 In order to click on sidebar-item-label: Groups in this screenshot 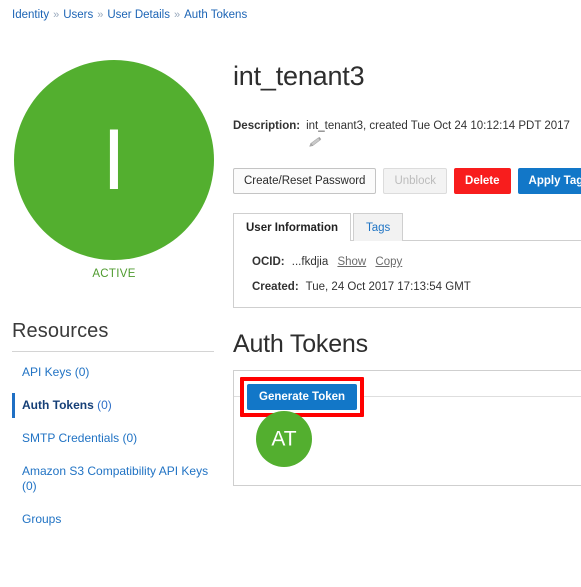, I will do `click(42, 519)`.